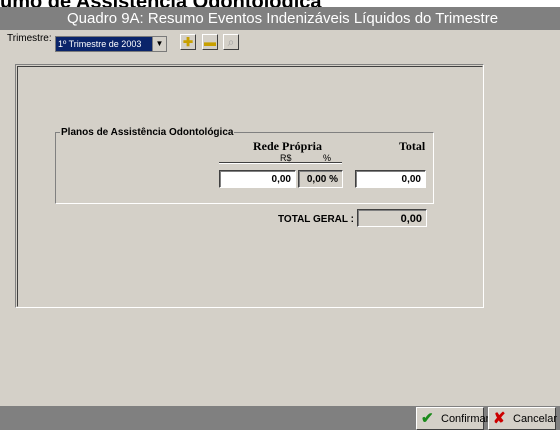  What do you see at coordinates (316, 219) in the screenshot?
I see `total-geral-label: TOTAL GERAL :` at bounding box center [316, 219].